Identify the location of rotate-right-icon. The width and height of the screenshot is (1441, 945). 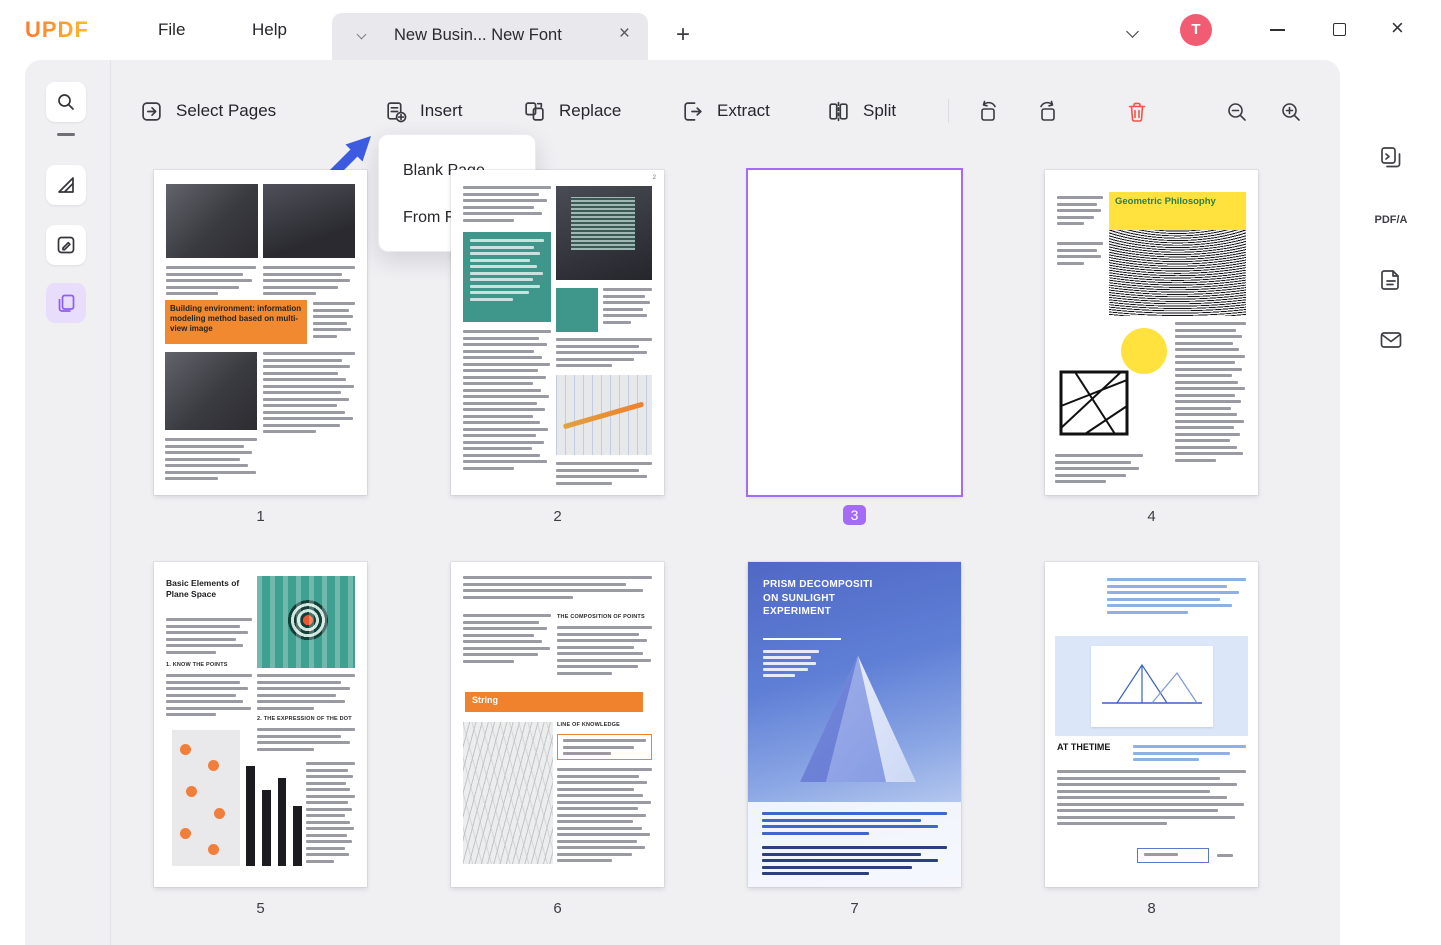
(1047, 110).